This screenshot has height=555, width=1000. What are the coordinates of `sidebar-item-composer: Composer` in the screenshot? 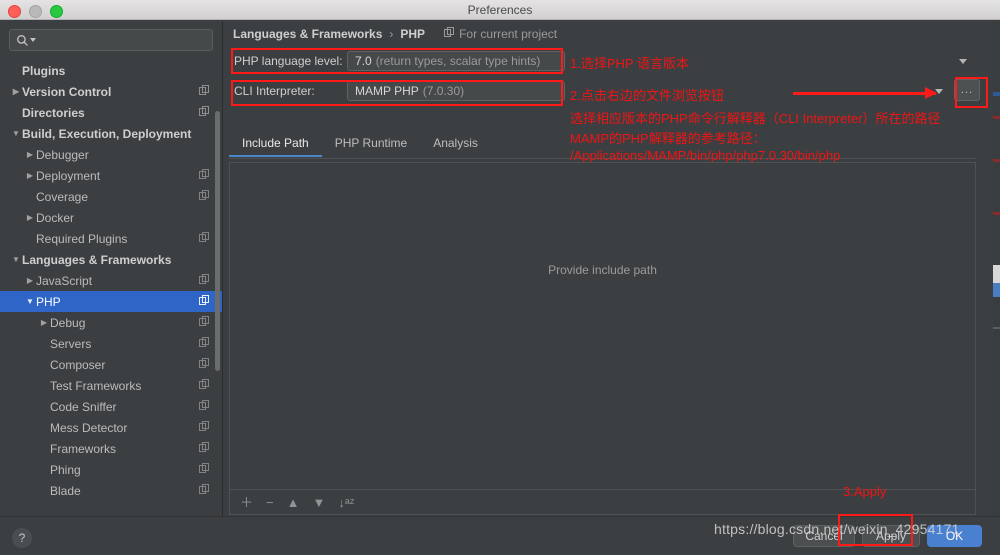 It's located at (111, 364).